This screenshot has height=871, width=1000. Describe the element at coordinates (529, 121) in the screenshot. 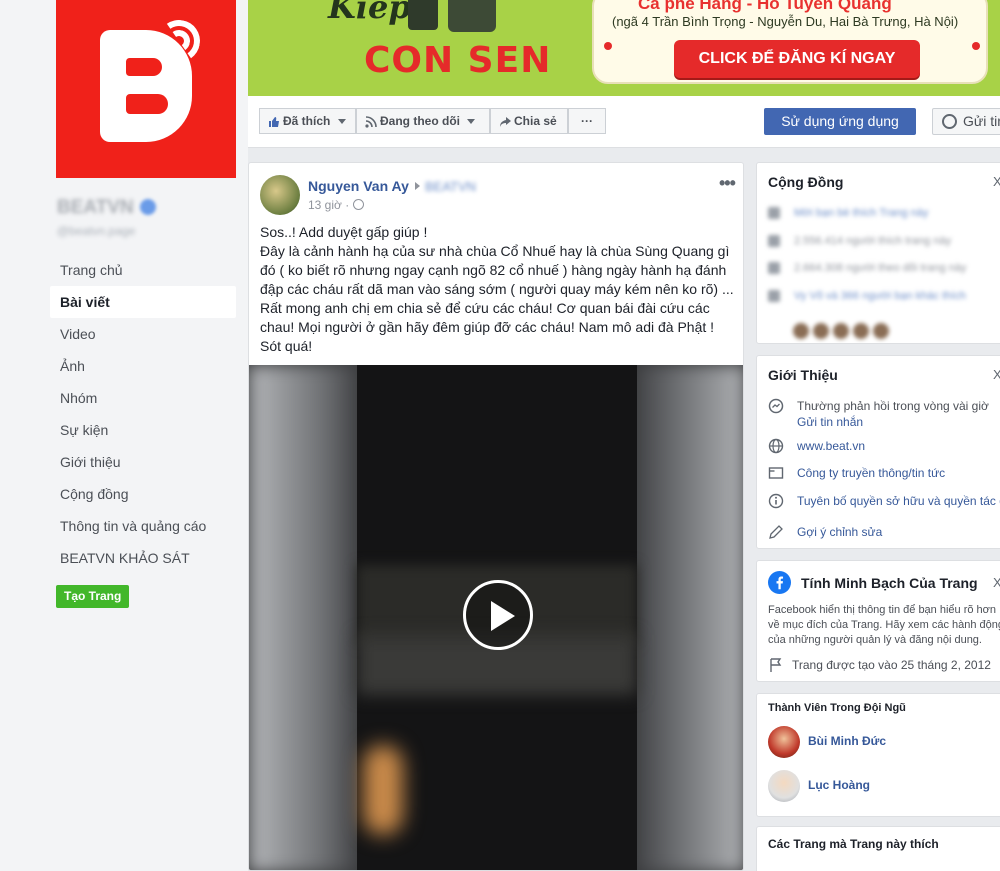

I see `share-button: Chia sẻ` at that location.